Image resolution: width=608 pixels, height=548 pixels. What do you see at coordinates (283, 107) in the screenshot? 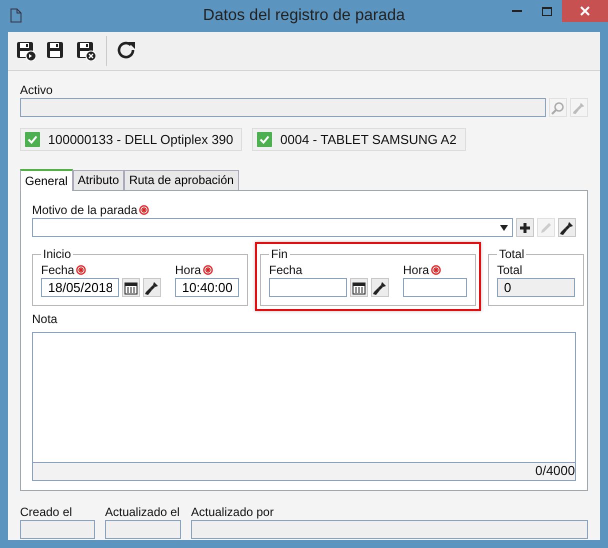
I see `asset-field` at bounding box center [283, 107].